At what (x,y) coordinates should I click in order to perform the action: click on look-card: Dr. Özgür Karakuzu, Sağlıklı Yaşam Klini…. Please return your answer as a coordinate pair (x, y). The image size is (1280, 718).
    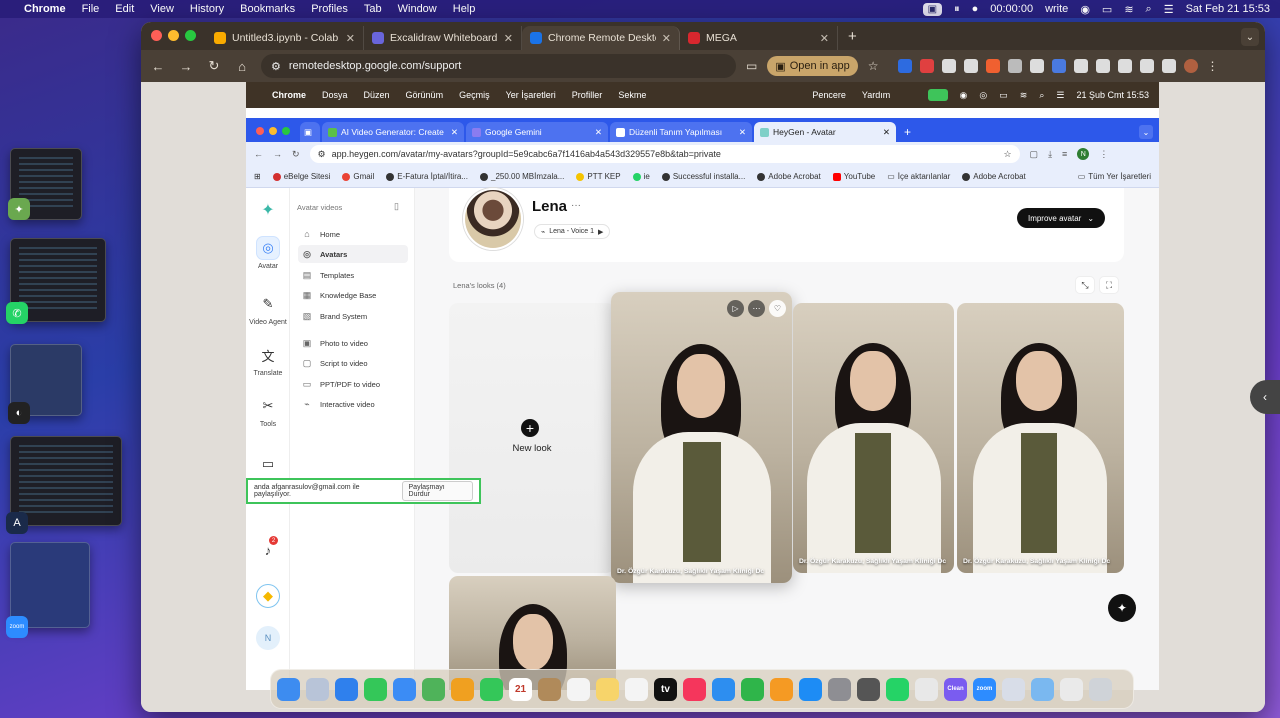
    Looking at the image, I should click on (873, 438).